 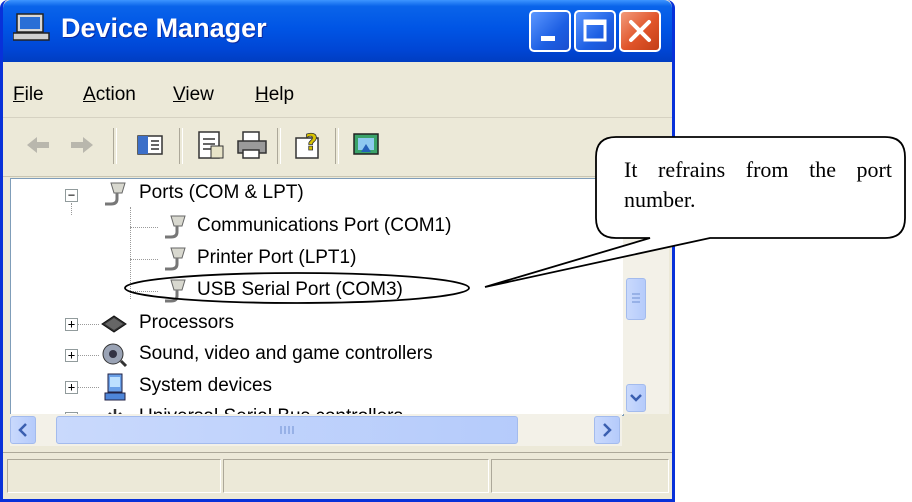 What do you see at coordinates (164, 28) in the screenshot?
I see `window-title: Device Manager` at bounding box center [164, 28].